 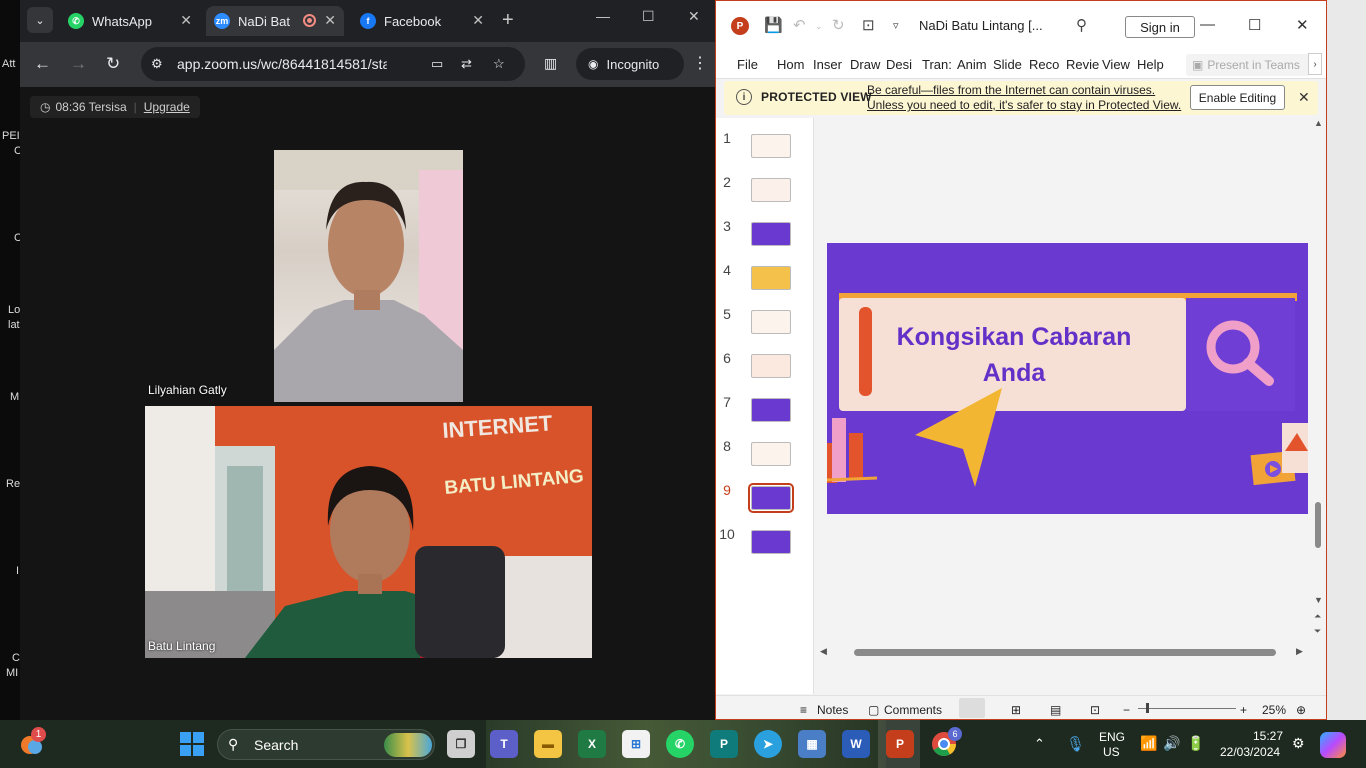 I want to click on vertical-scrollbar: ▲ ▼ ⏶ ⏷, so click(x=1319, y=380).